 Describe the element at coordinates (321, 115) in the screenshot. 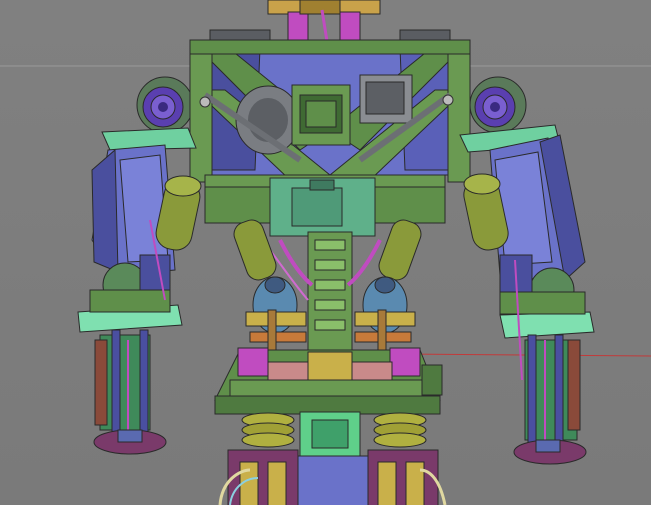

I see `center-sensor-box` at that location.